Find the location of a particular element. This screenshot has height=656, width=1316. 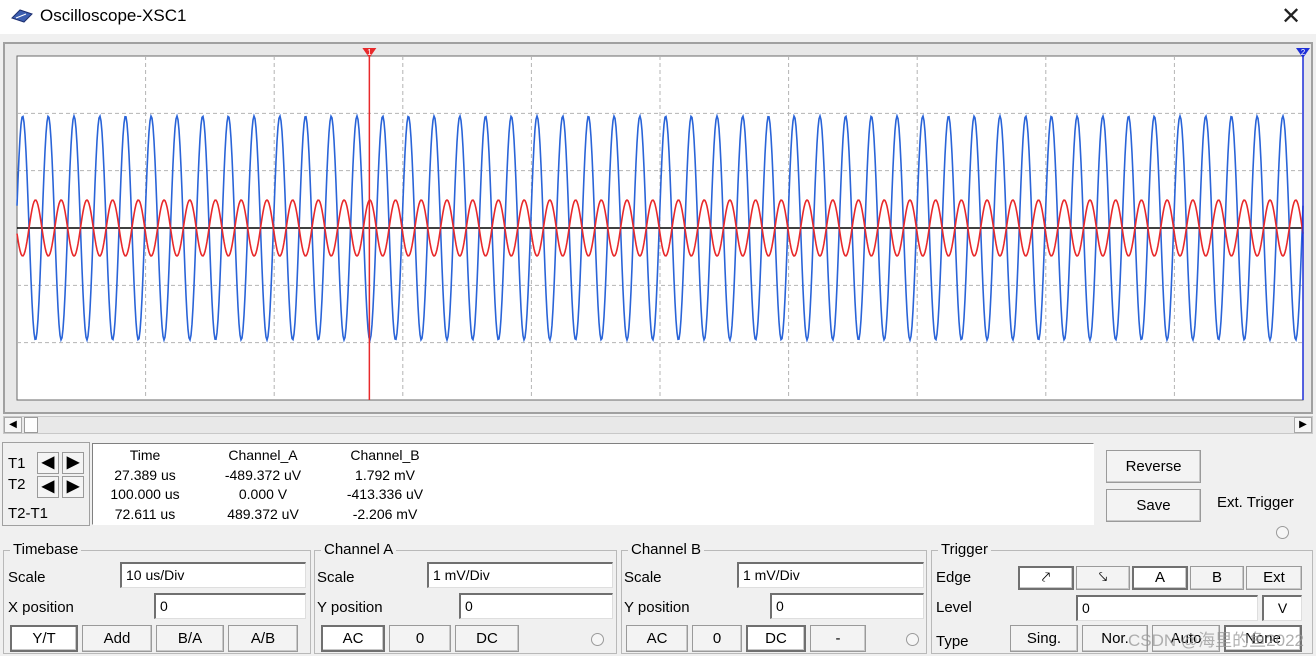

oscilloscope-app-icon is located at coordinates (22, 16).